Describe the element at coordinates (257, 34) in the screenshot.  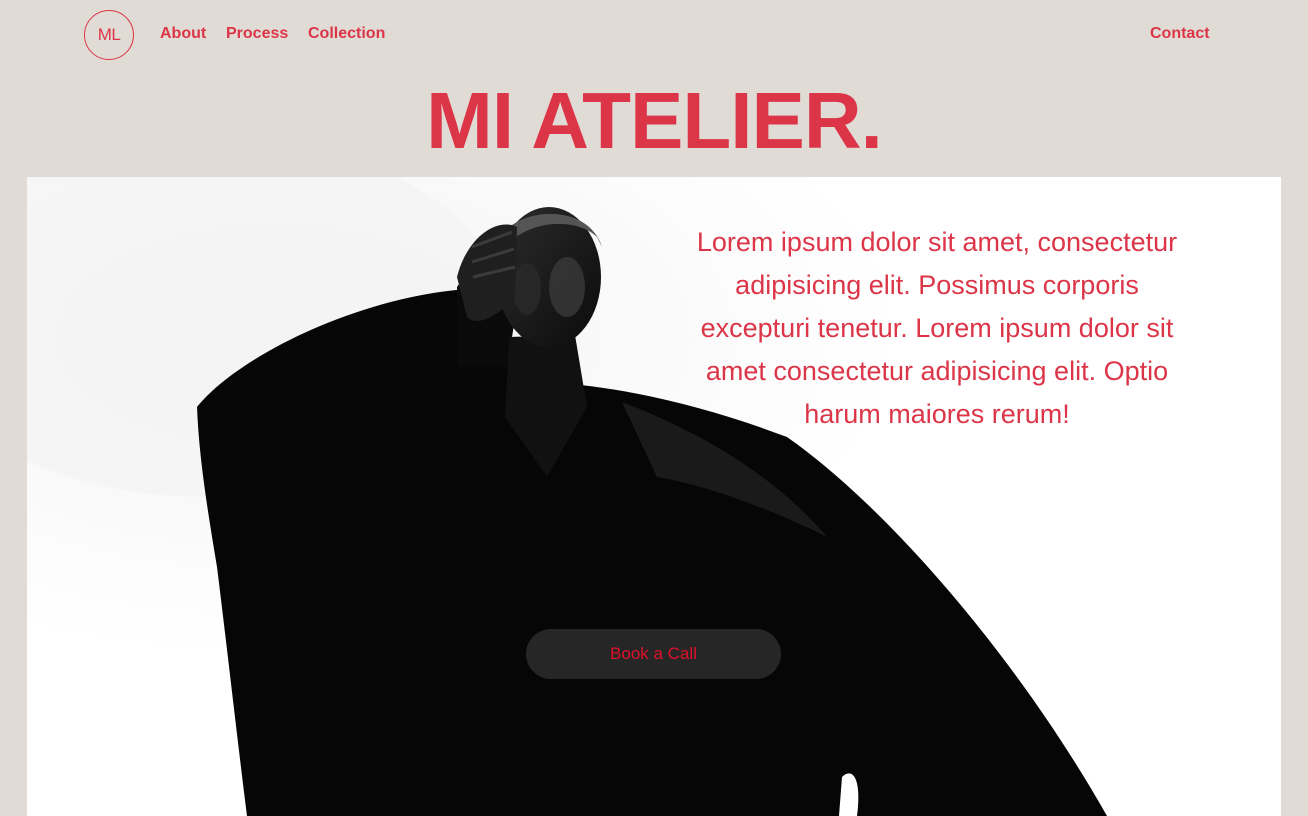
I see `nav-link-process: Process` at that location.